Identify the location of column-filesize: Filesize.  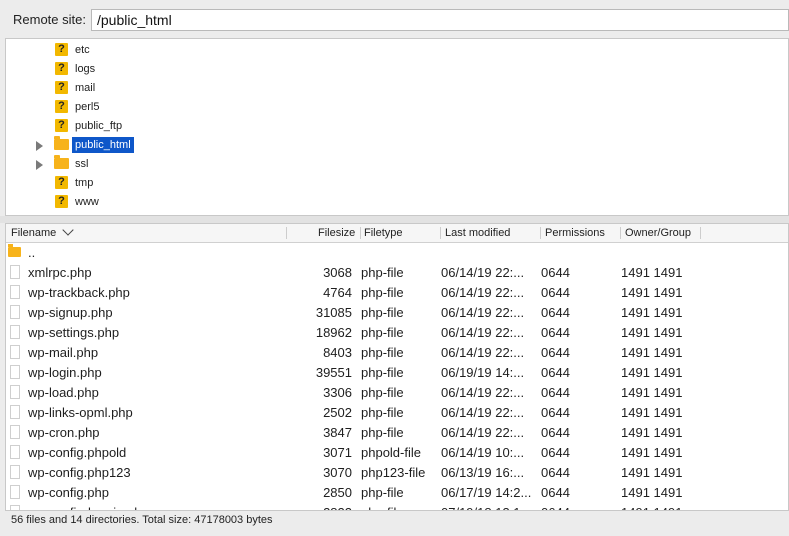
(336, 233).